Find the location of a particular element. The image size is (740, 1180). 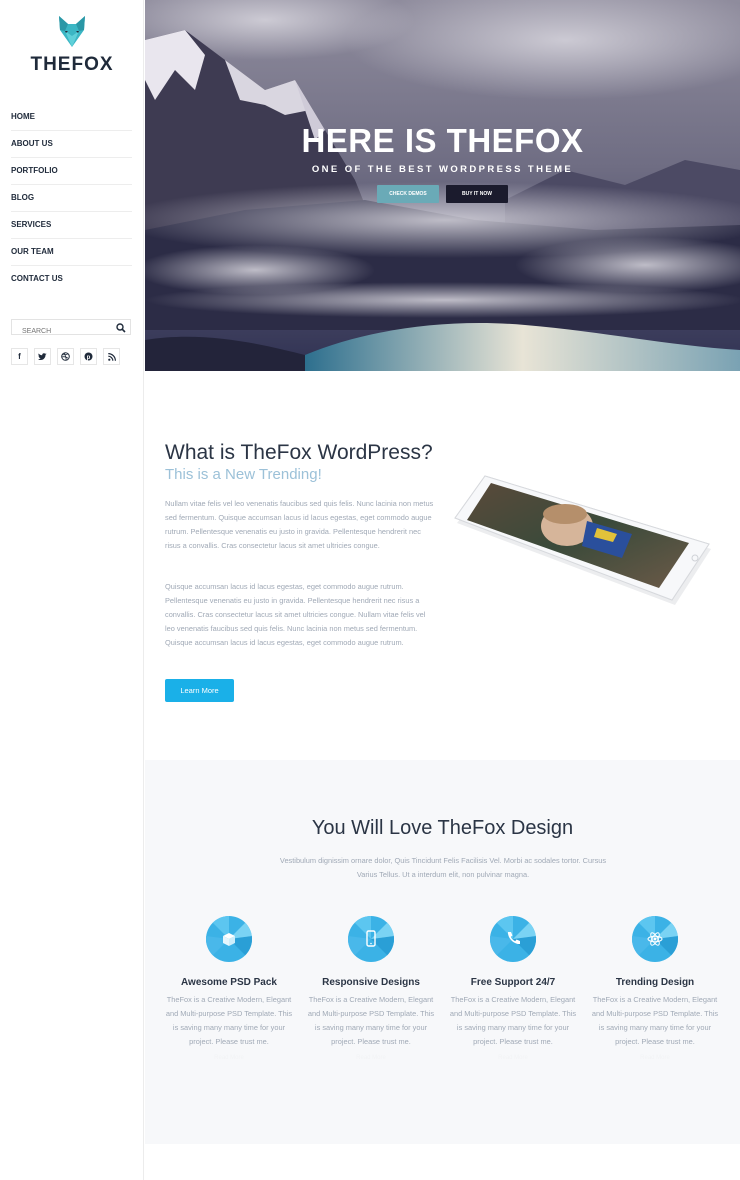

about-title: What is TheFox WordPress? is located at coordinates (299, 452).